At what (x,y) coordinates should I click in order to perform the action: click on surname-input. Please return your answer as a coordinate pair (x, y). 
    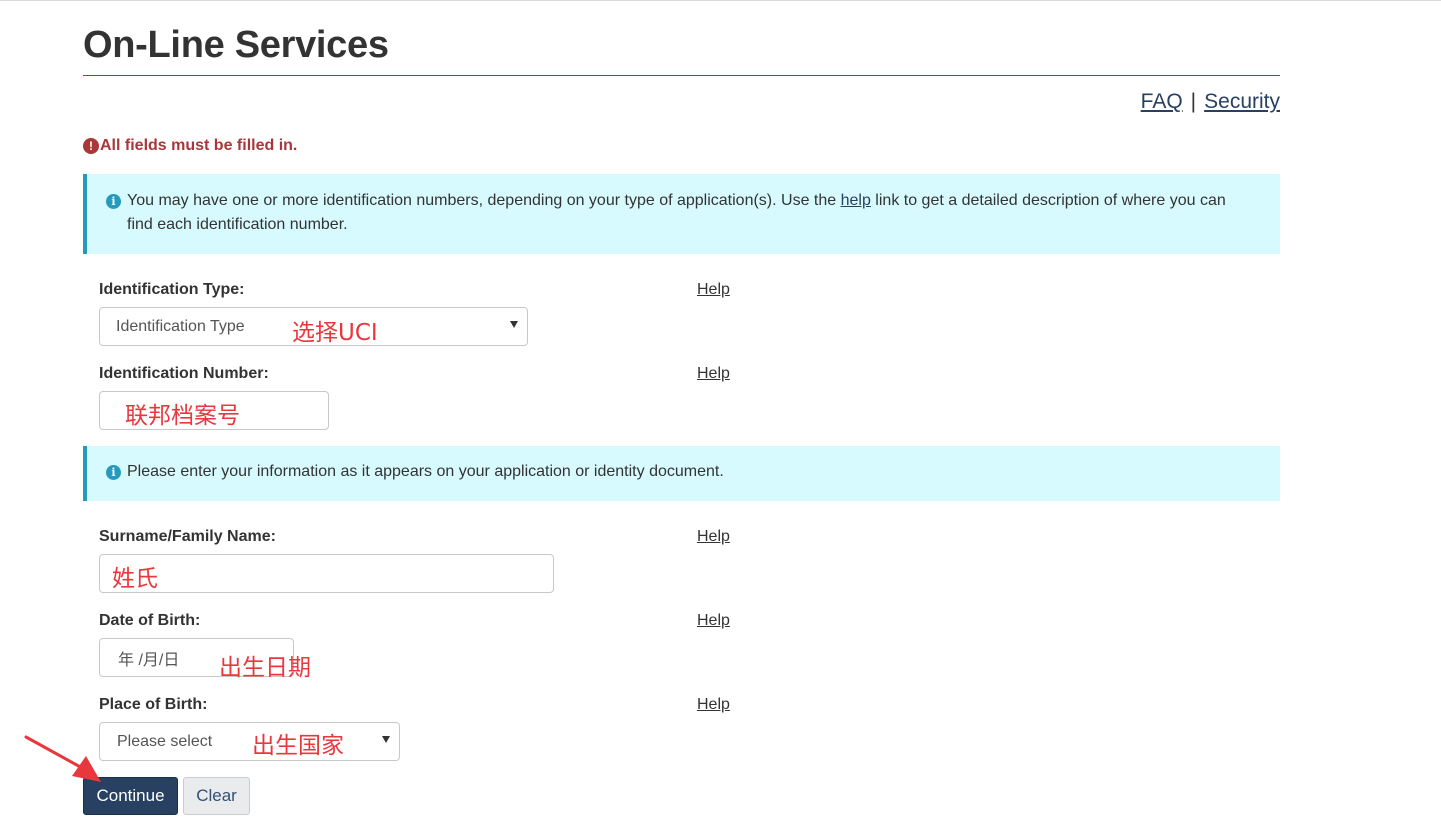
    Looking at the image, I should click on (326, 573).